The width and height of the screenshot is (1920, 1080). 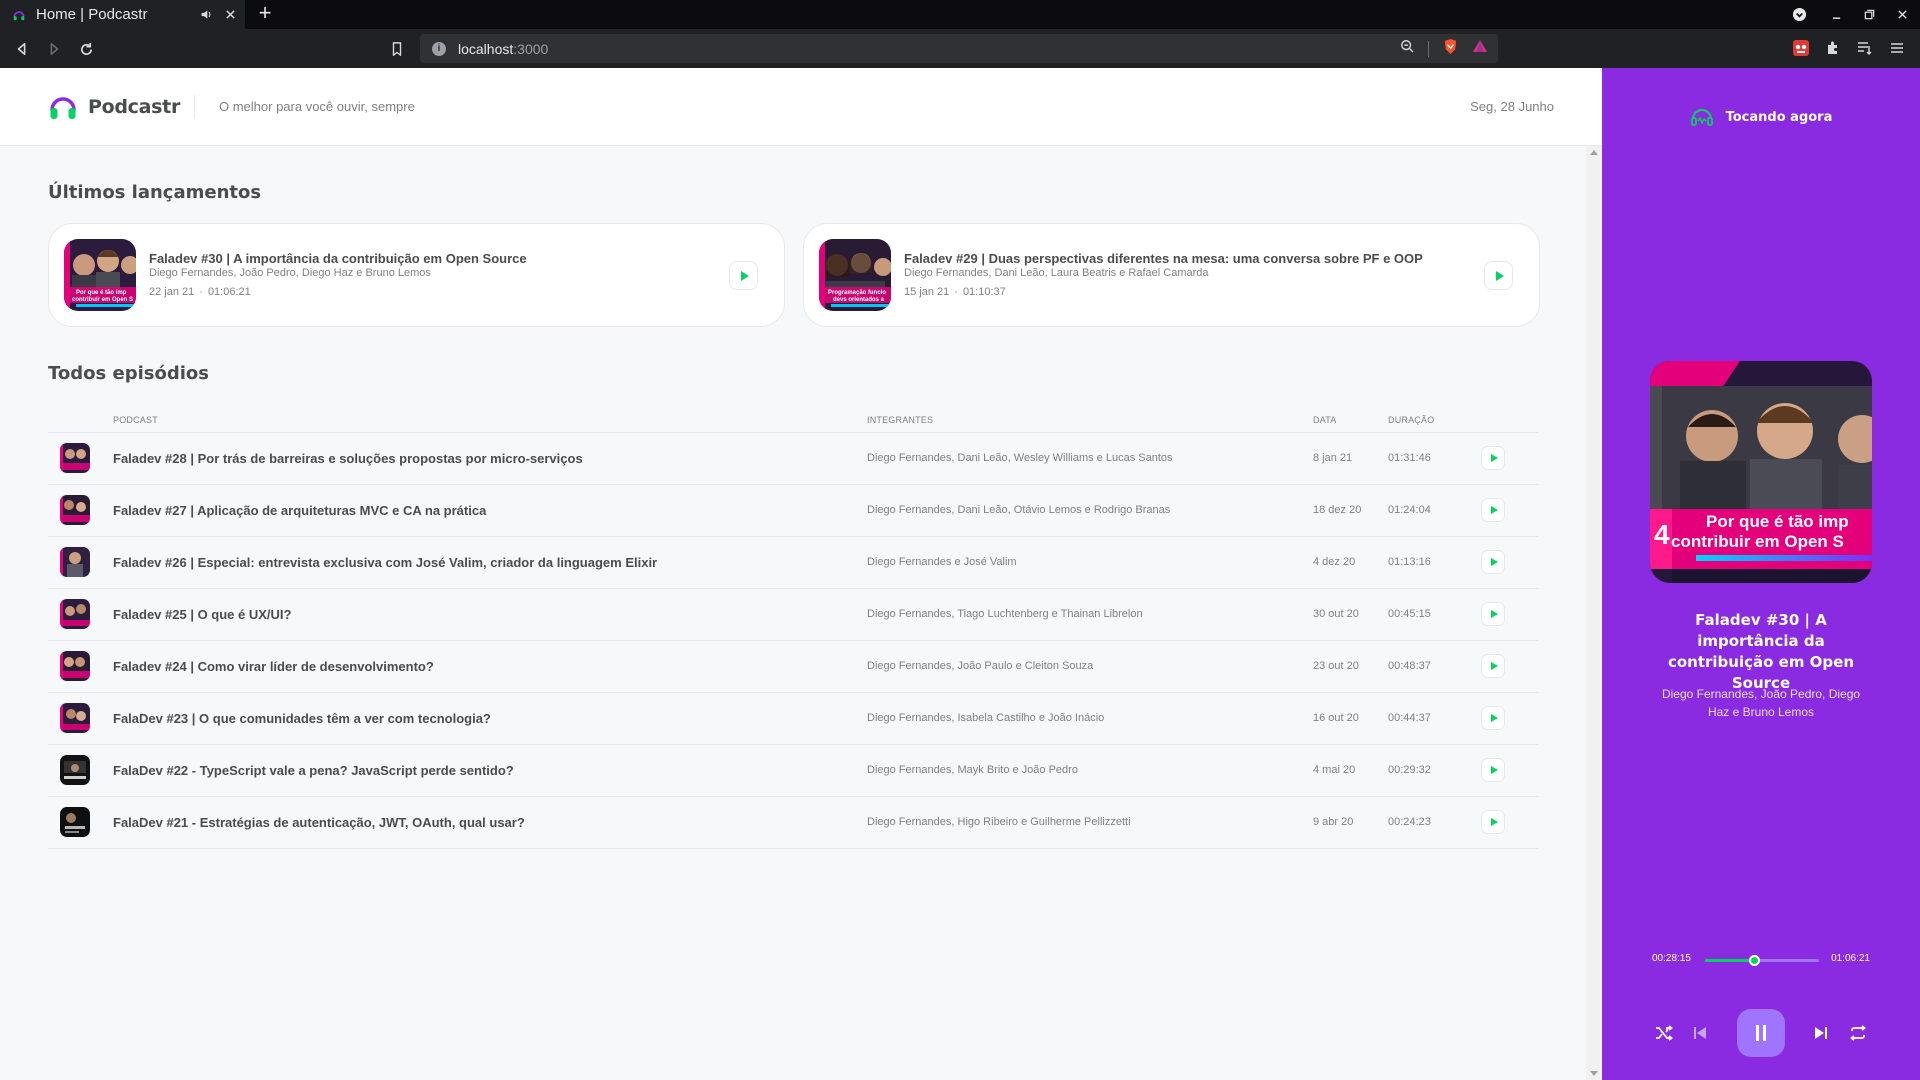 I want to click on close-window-icon, so click(x=1902, y=14).